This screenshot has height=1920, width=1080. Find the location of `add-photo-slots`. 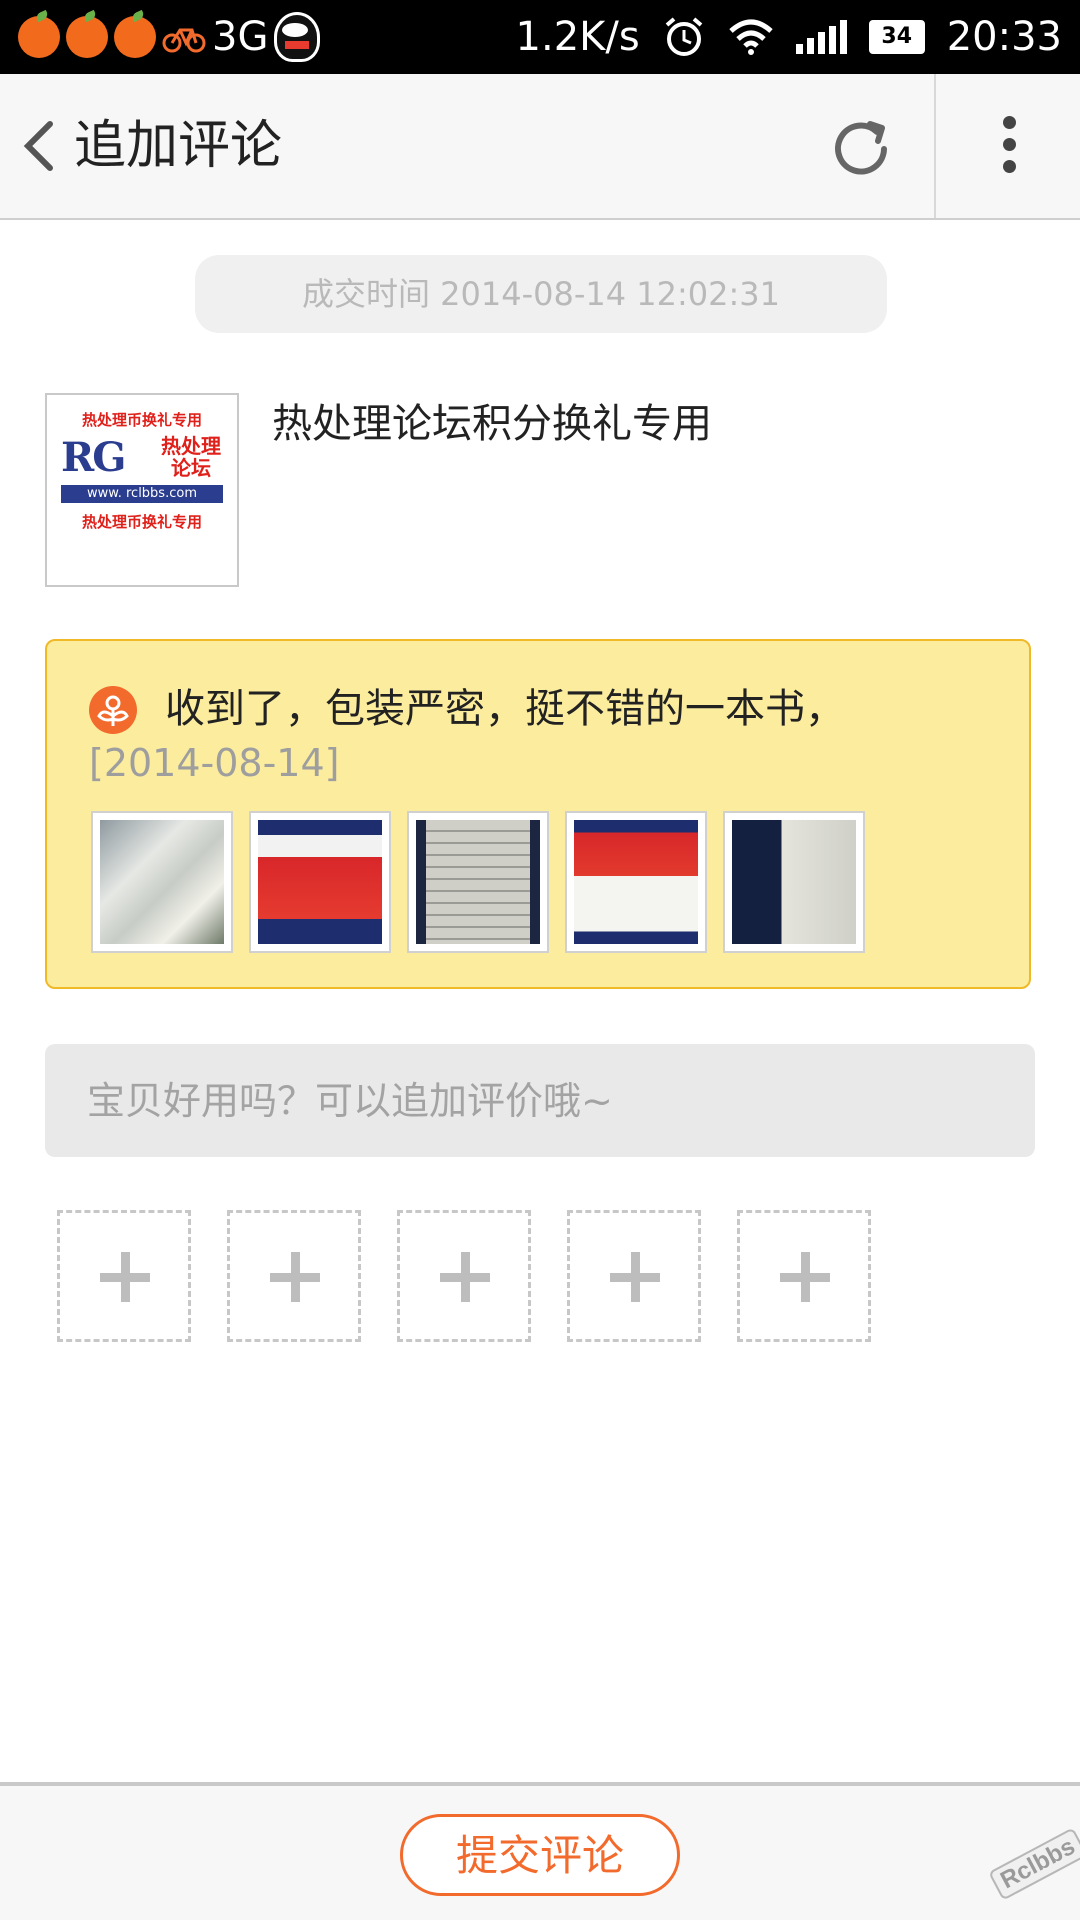

add-photo-slots is located at coordinates (464, 1276).